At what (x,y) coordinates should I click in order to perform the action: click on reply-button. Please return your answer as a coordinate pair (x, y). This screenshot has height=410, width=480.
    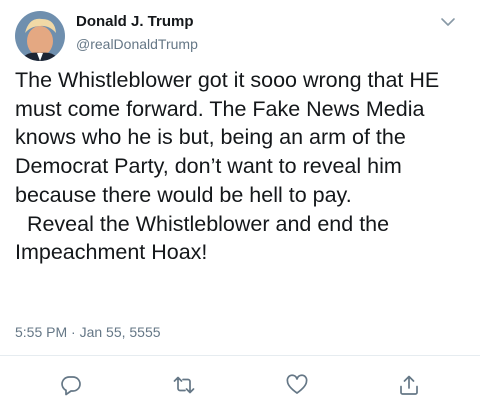
    Looking at the image, I should click on (71, 385).